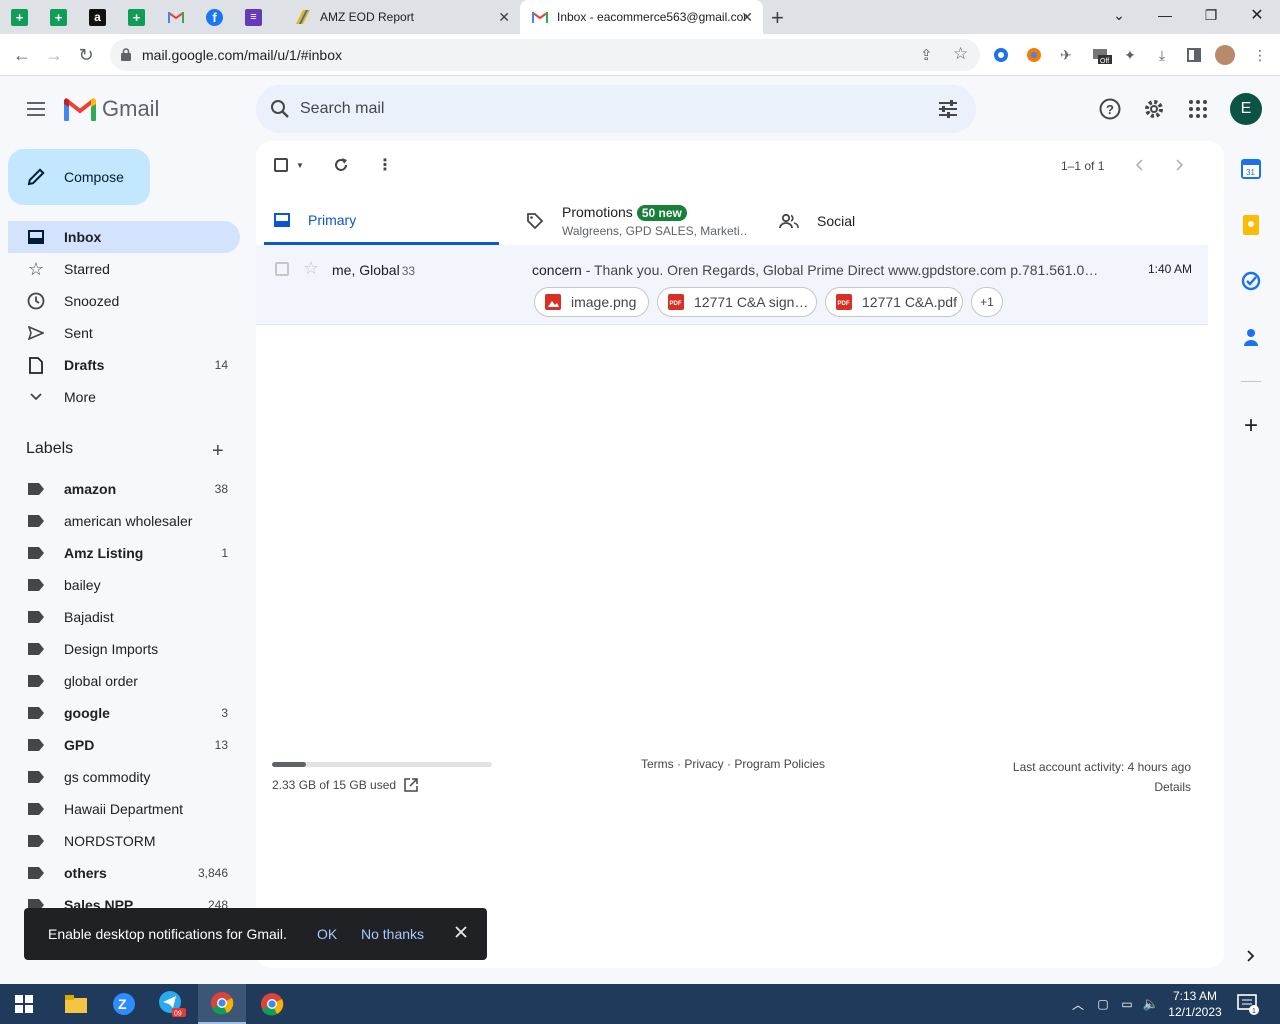 Image resolution: width=1280 pixels, height=1024 pixels. I want to click on pinned-tab-facebook: f, so click(214, 17).